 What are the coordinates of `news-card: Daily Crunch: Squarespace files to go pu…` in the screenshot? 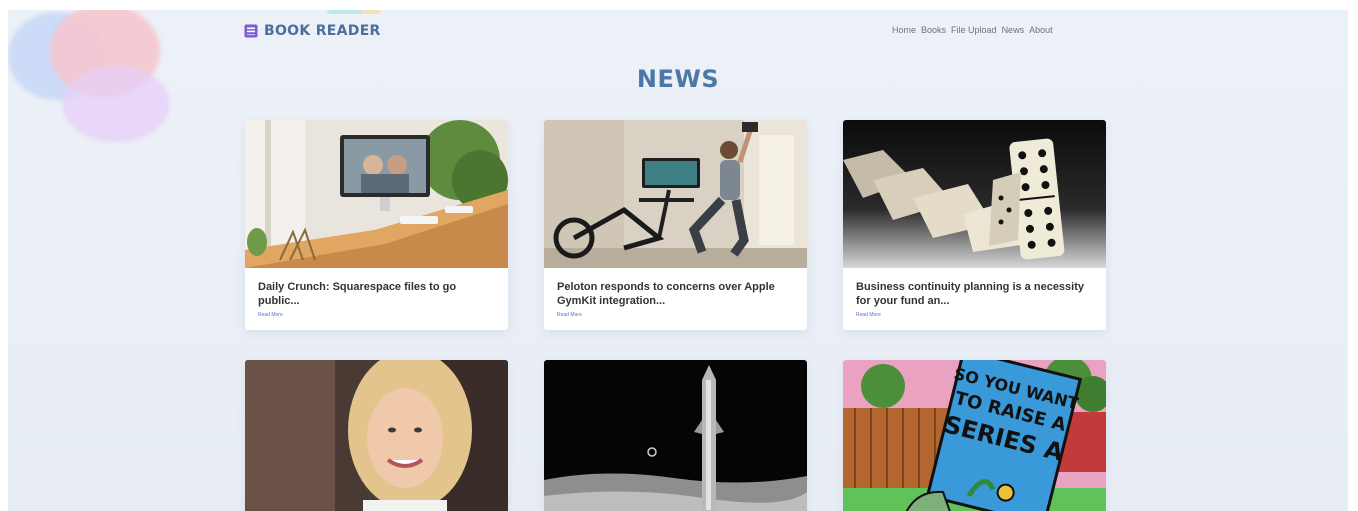 It's located at (376, 225).